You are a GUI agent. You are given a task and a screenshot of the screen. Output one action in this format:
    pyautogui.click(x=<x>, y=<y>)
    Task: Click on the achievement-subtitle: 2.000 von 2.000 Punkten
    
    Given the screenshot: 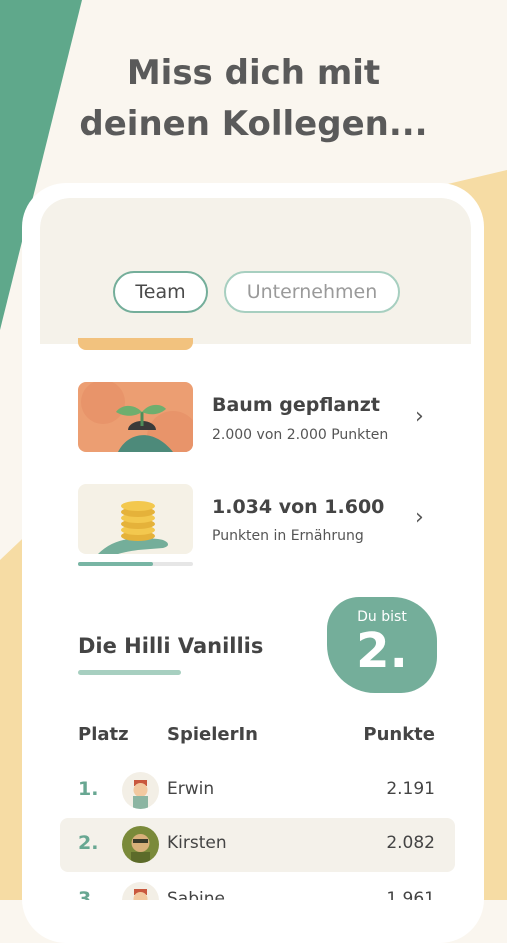 What is the action you would take?
    pyautogui.click(x=300, y=435)
    